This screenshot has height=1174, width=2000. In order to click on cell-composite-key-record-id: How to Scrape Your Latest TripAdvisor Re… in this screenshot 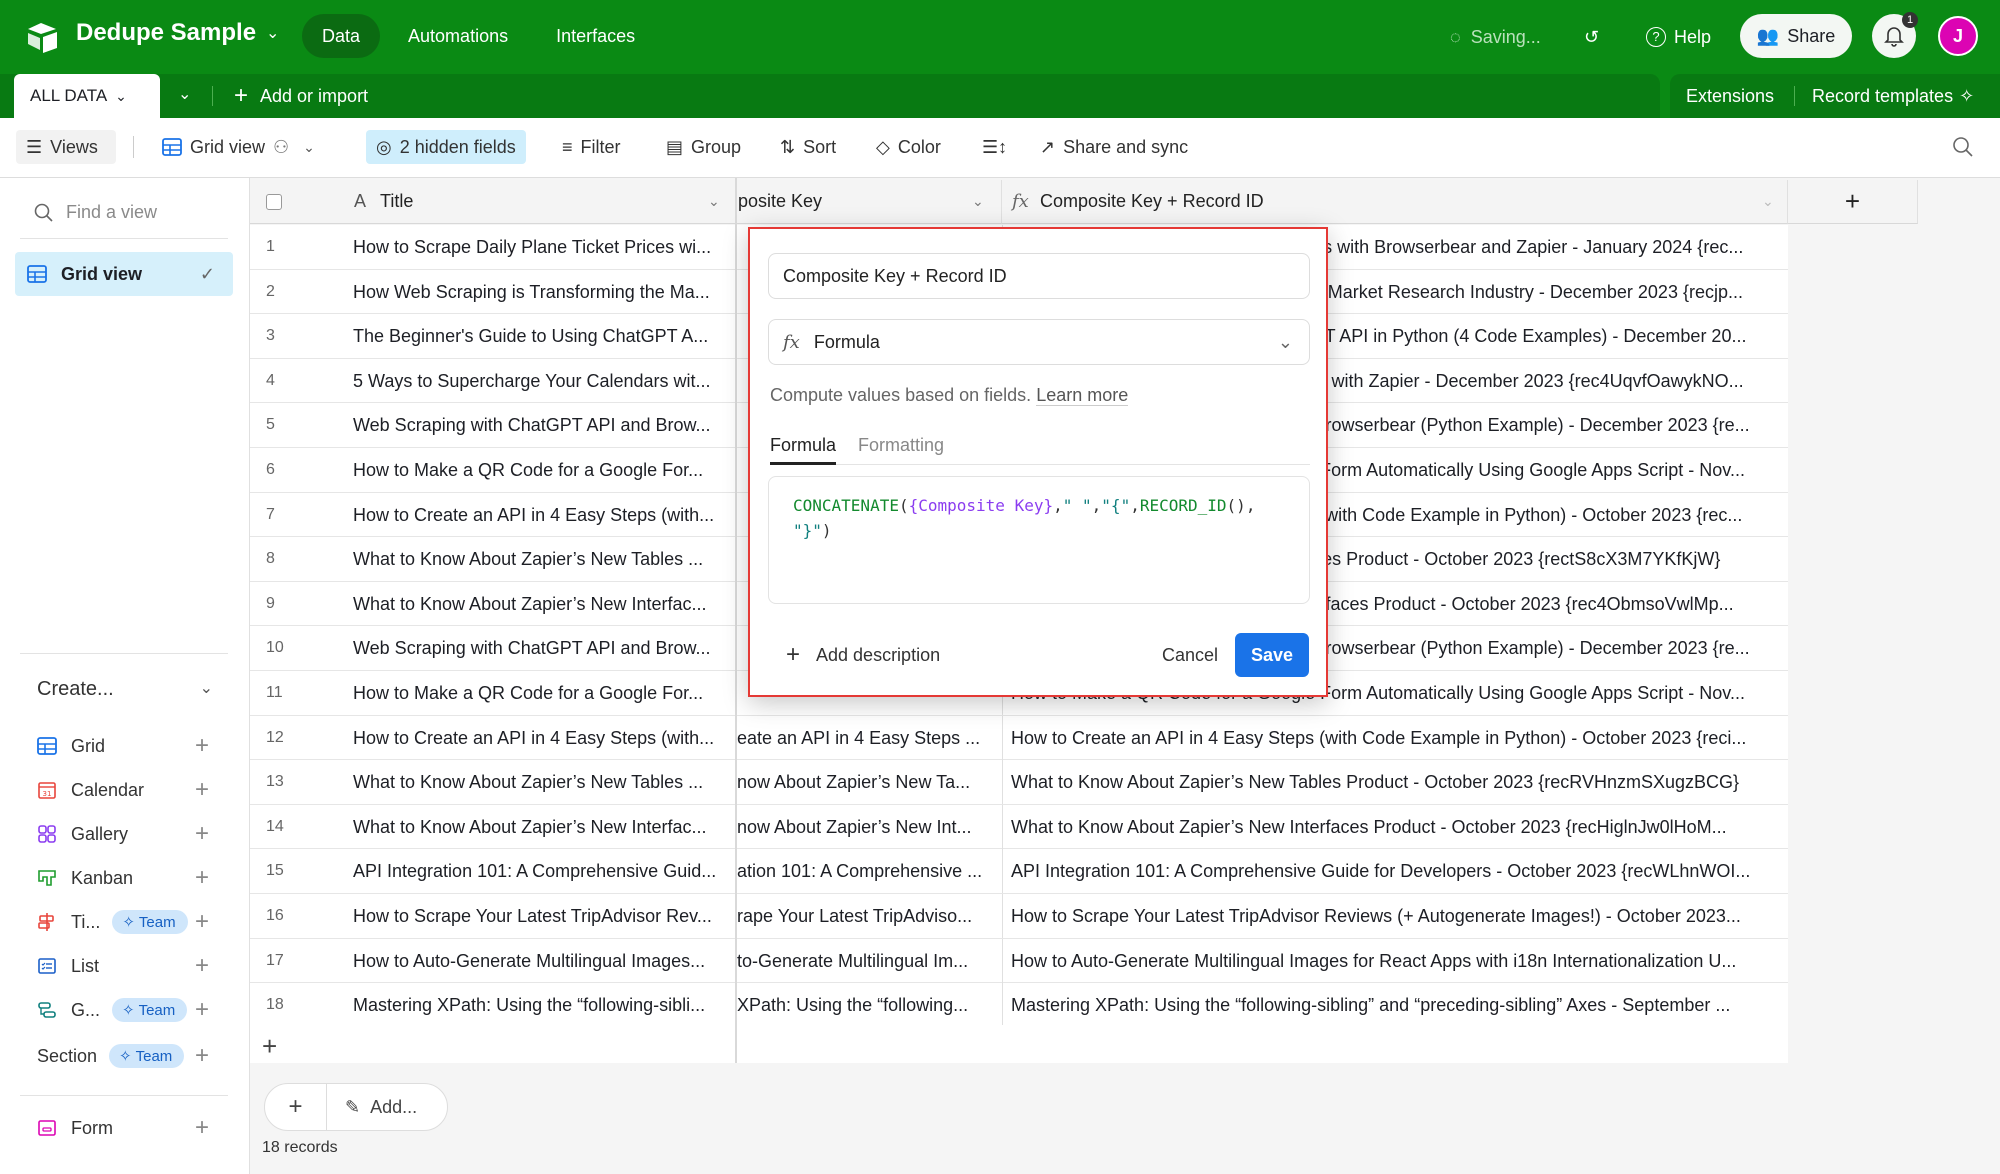, I will do `click(1391, 916)`.